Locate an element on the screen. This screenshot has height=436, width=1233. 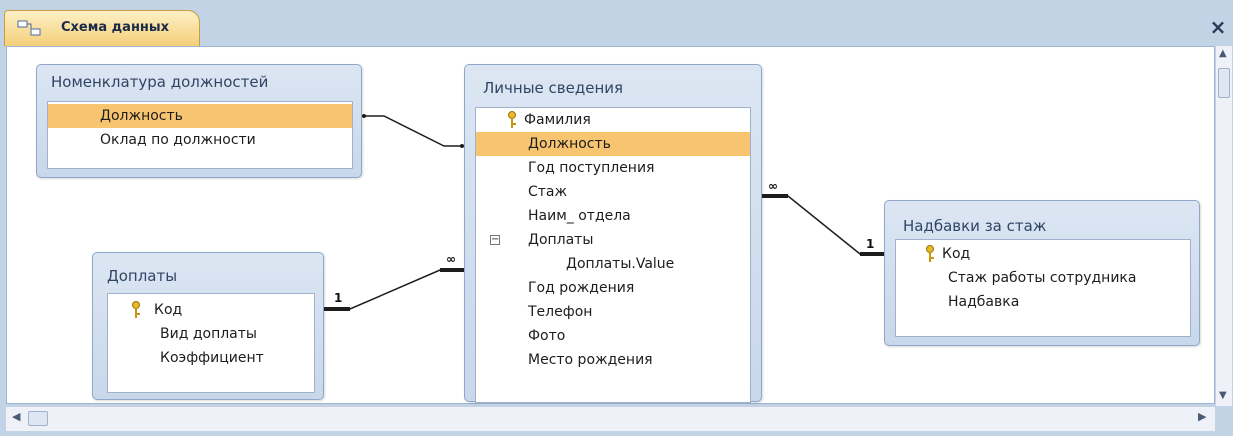
table-payments: Доплаты Код Вид доплаты Коэффициент is located at coordinates (208, 326).